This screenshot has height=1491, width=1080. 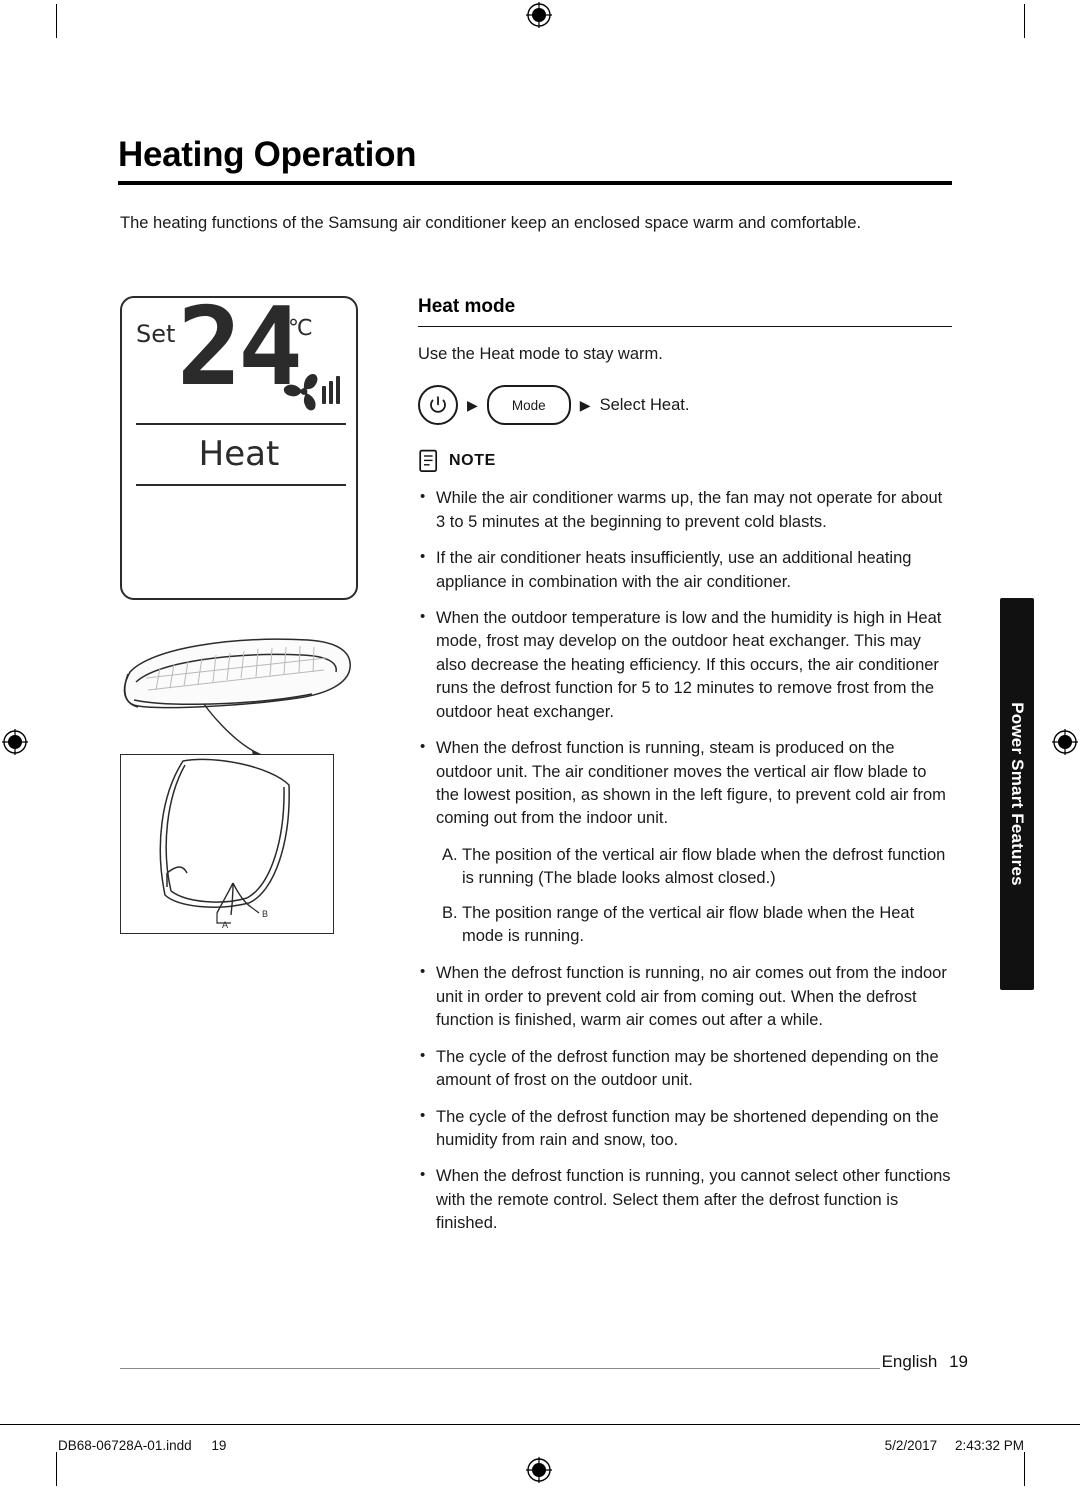 I want to click on print-file-name: DB68-06728A-01.indd, so click(x=125, y=1445).